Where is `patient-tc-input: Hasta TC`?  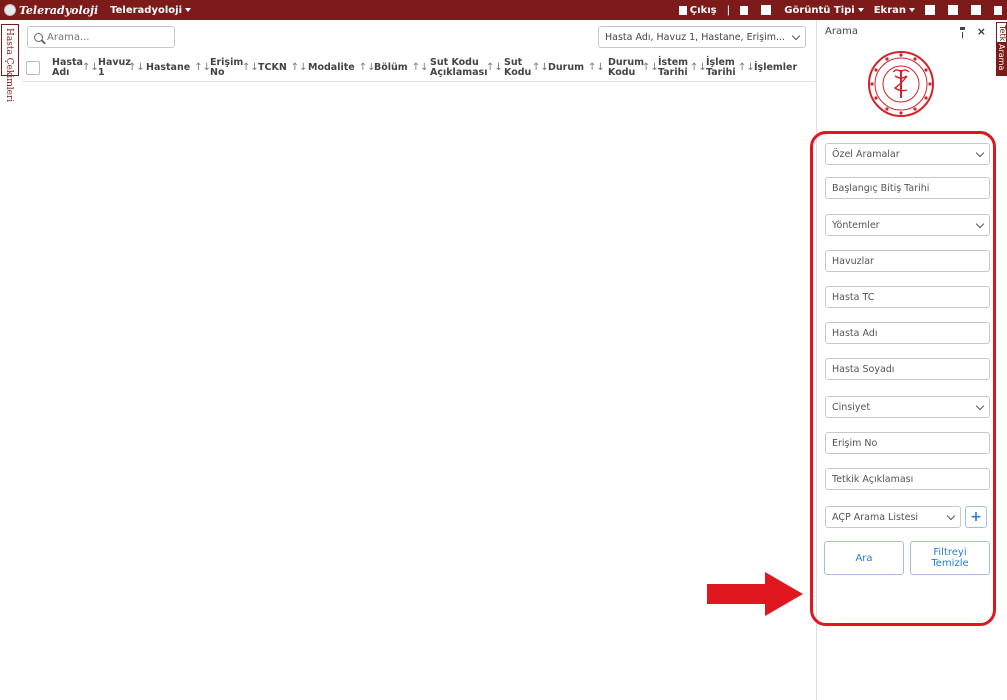 patient-tc-input: Hasta TC is located at coordinates (907, 297).